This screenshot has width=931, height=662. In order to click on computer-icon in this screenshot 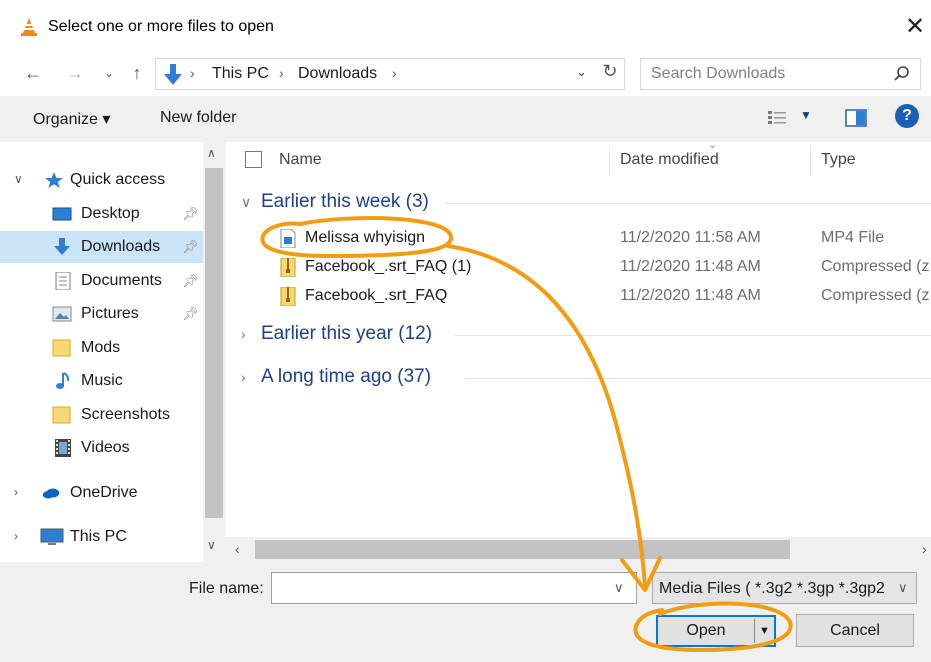, I will do `click(52, 536)`.